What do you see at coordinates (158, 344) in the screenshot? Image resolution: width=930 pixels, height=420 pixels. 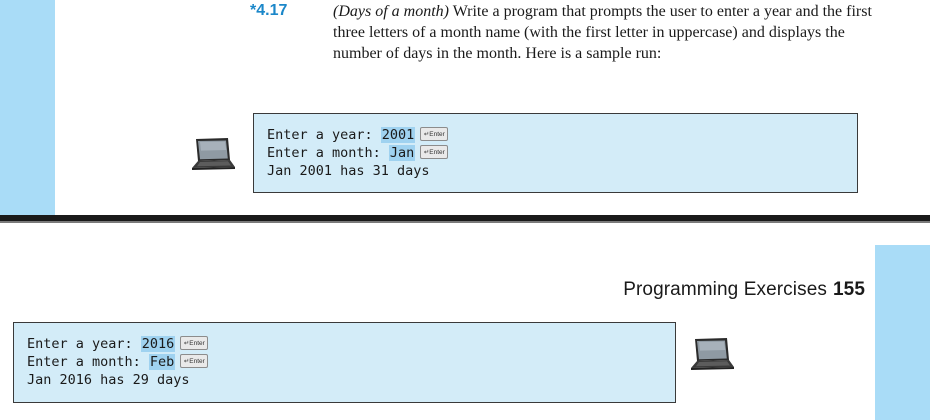 I see `input-year: 2016` at bounding box center [158, 344].